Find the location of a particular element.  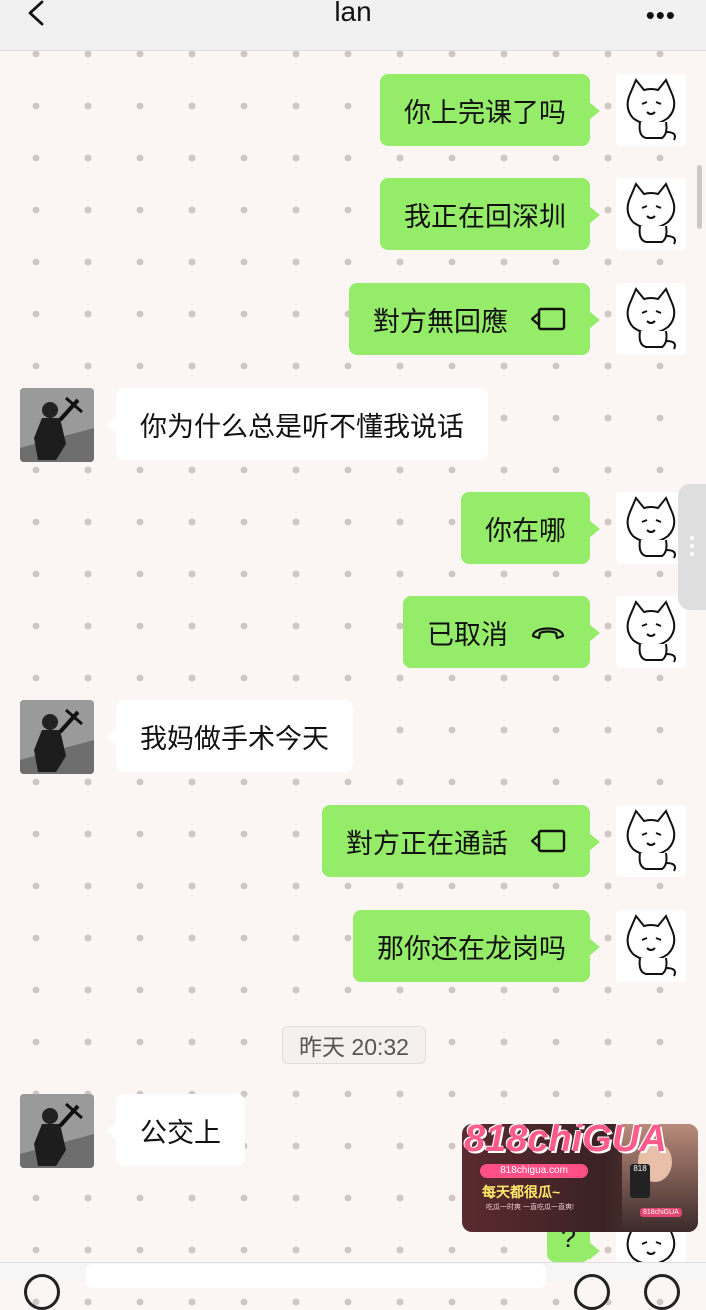

side-drawer-handle is located at coordinates (692, 547).